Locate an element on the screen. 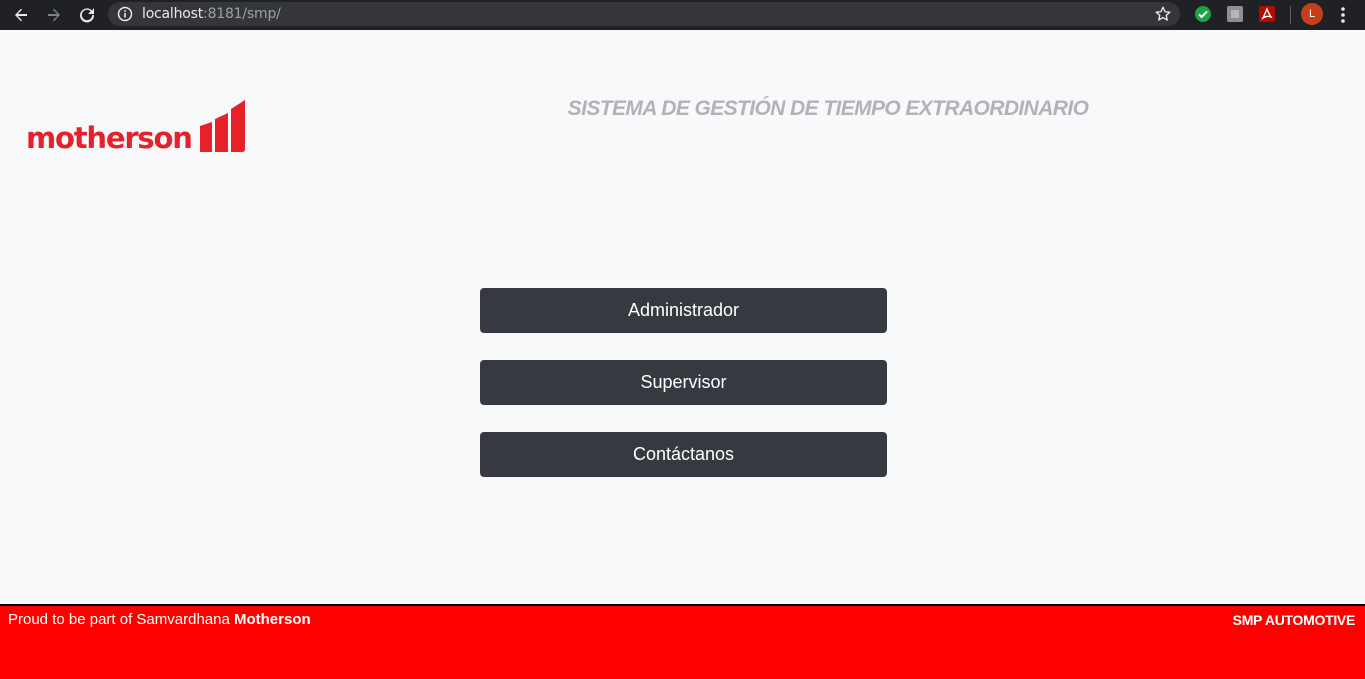 The image size is (1365, 679). footer-tagline-brand: Motherson is located at coordinates (272, 619).